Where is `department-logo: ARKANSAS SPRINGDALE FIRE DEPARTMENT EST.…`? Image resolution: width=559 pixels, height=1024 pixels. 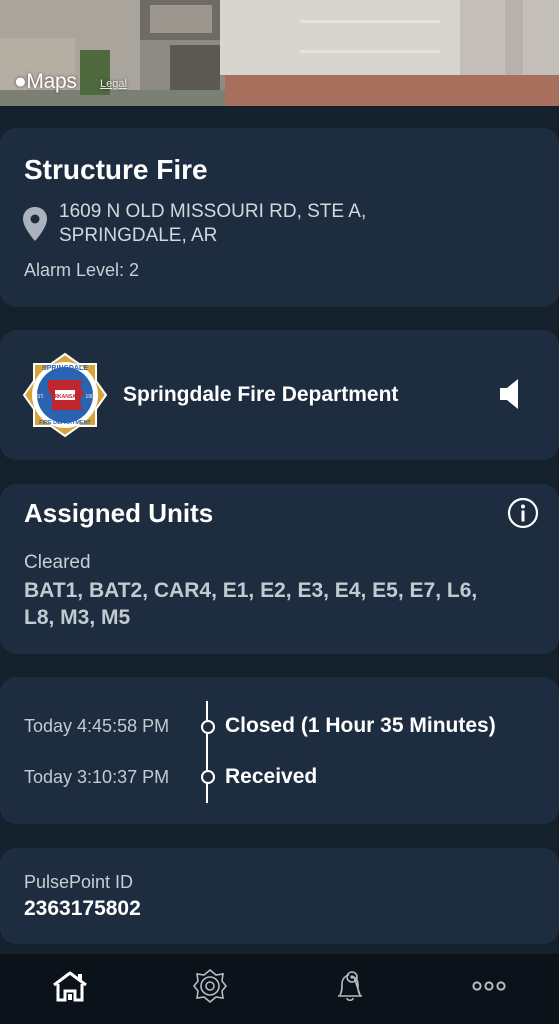 department-logo: ARKANSAS SPRINGDALE FIRE DEPARTMENT EST.… is located at coordinates (65, 395).